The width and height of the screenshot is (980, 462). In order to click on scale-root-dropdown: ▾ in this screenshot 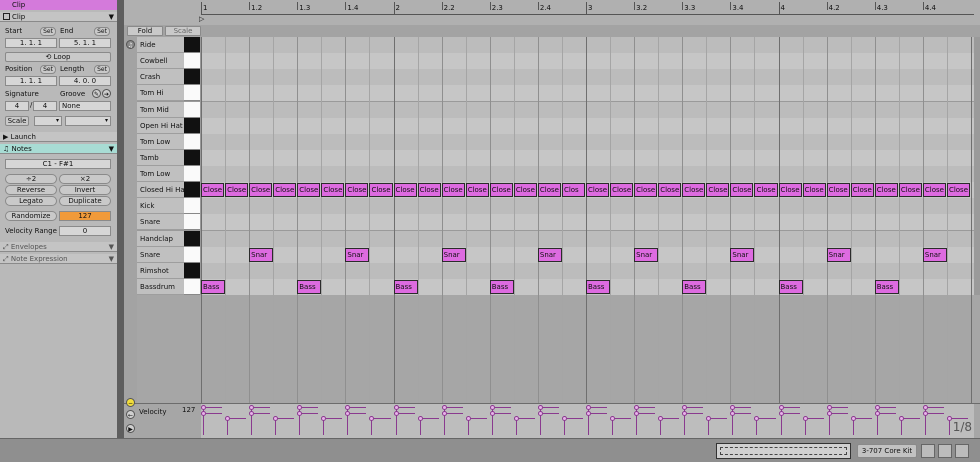, I will do `click(48, 121)`.